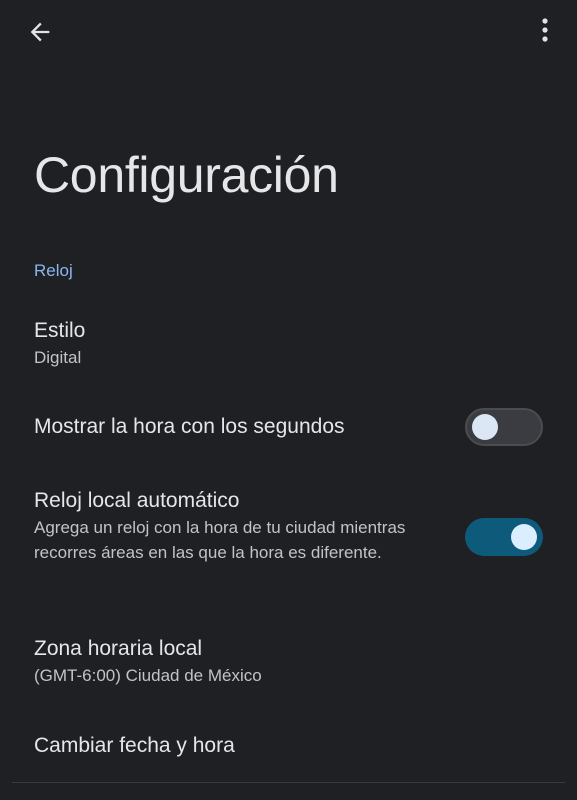  Describe the element at coordinates (186, 175) in the screenshot. I see `page-title: Configuración` at that location.